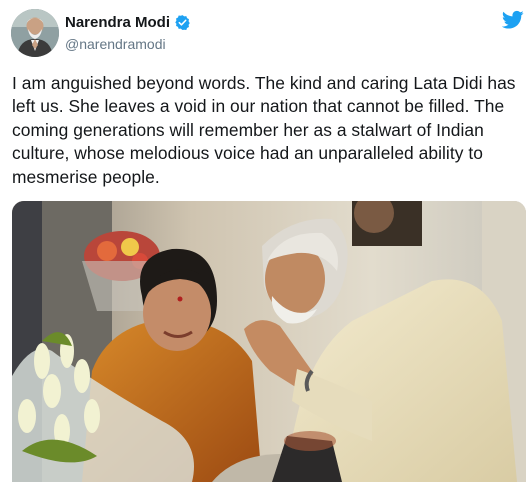 The height and width of the screenshot is (482, 530). What do you see at coordinates (117, 22) in the screenshot?
I see `author-display-name: Narendra Modi` at bounding box center [117, 22].